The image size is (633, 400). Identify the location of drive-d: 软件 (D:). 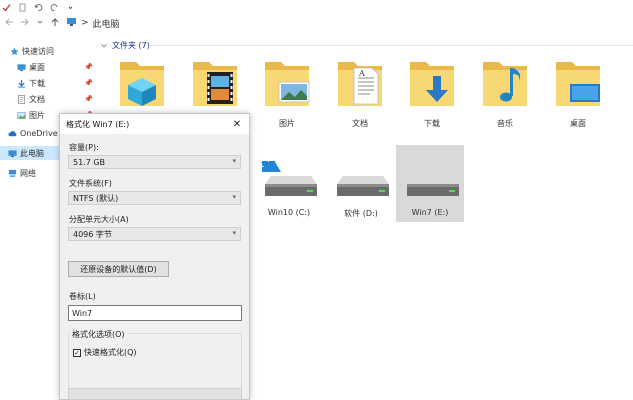
(361, 186).